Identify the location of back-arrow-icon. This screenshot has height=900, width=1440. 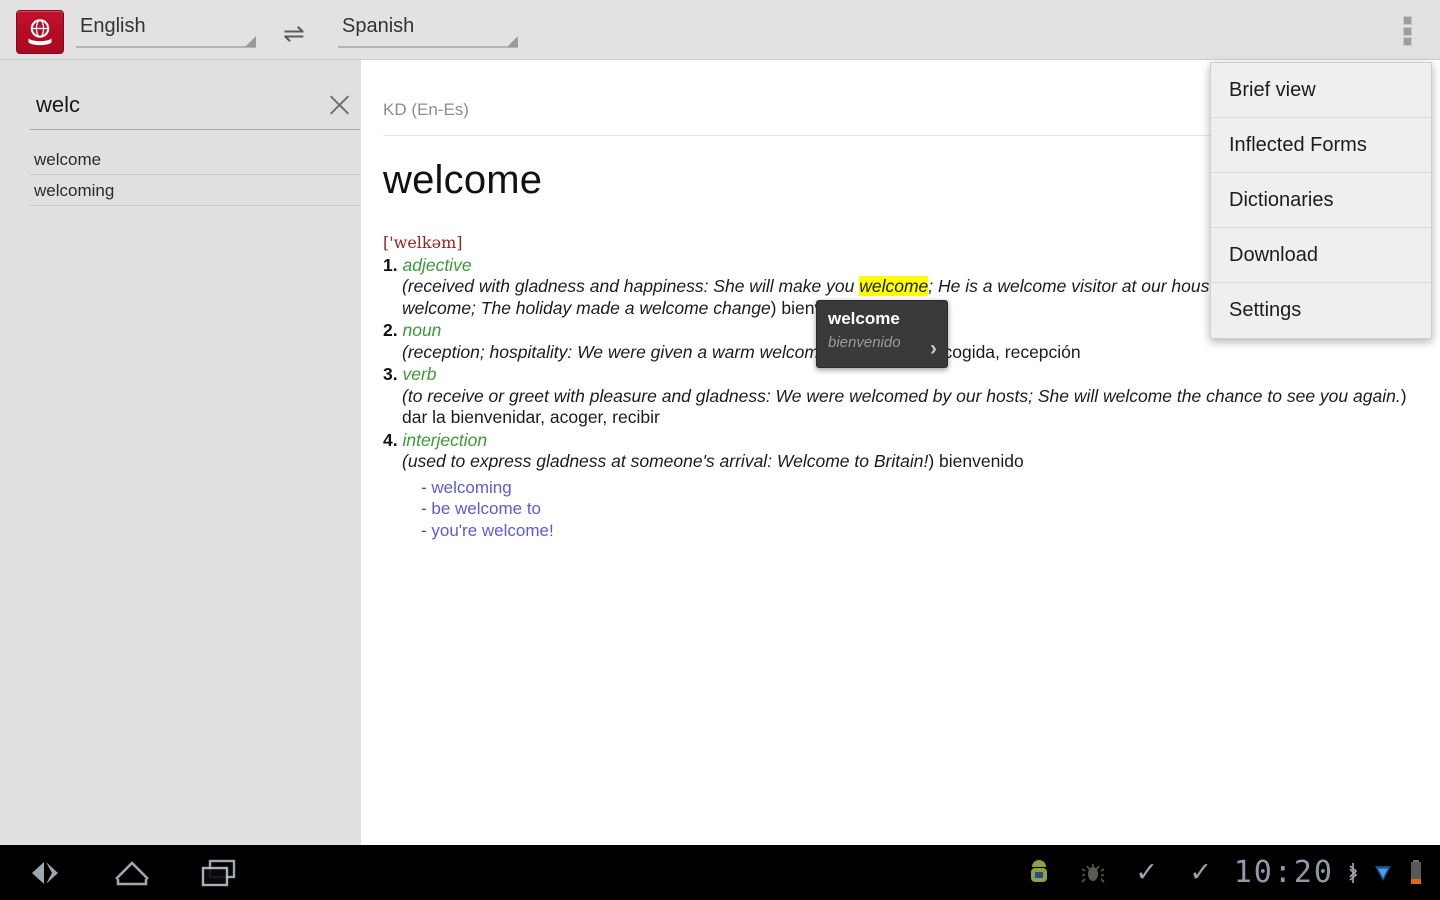
(45, 873).